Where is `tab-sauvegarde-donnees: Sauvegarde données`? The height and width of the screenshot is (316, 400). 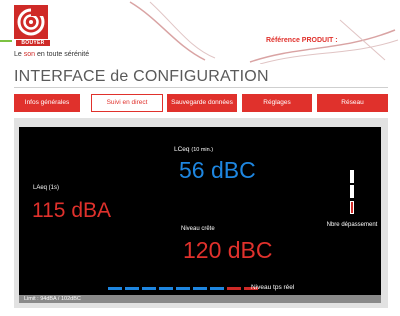 tab-sauvegarde-donnees: Sauvegarde données is located at coordinates (202, 103).